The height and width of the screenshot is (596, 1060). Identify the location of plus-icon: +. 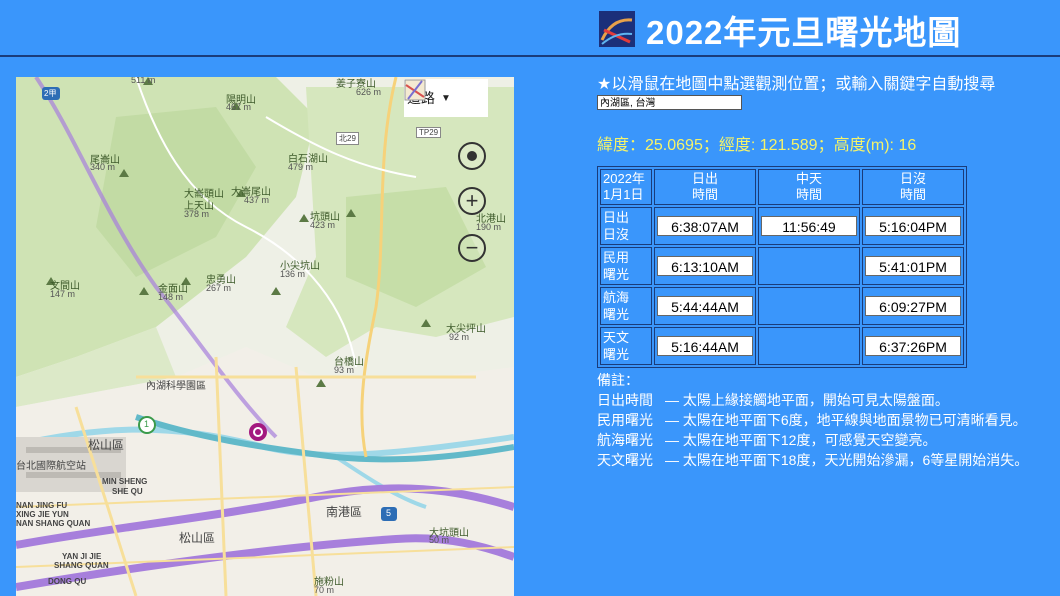
(472, 200).